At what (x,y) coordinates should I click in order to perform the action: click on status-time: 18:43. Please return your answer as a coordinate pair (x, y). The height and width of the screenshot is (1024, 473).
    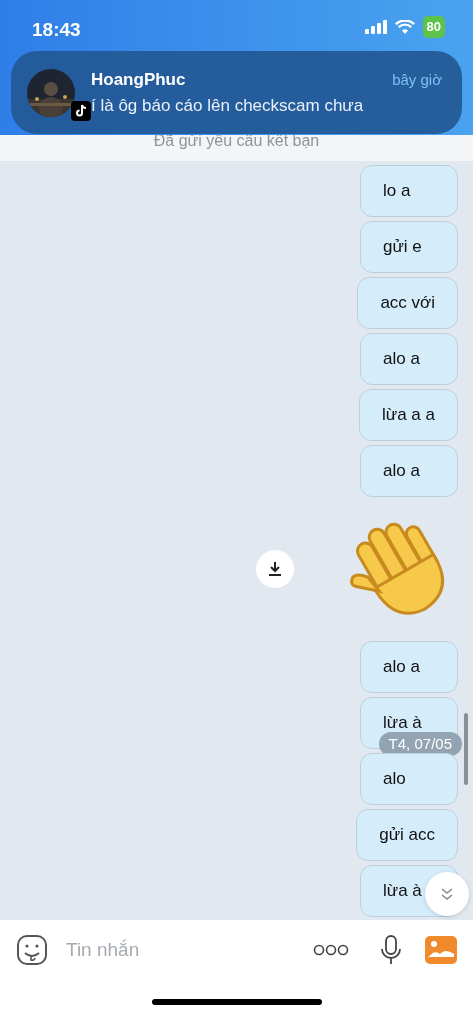
    Looking at the image, I should click on (56, 30).